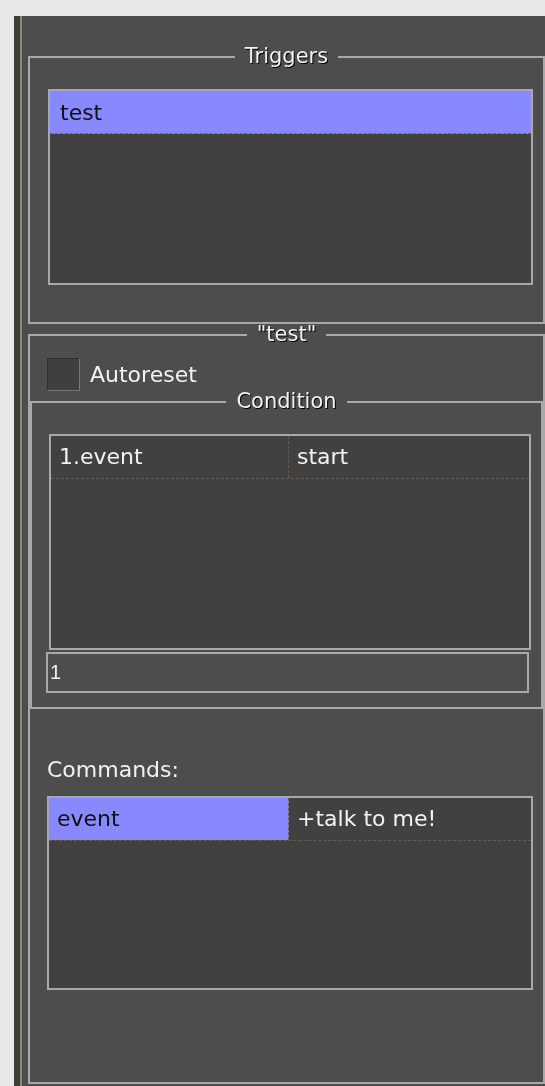  I want to click on input-field: 1, so click(287, 672).